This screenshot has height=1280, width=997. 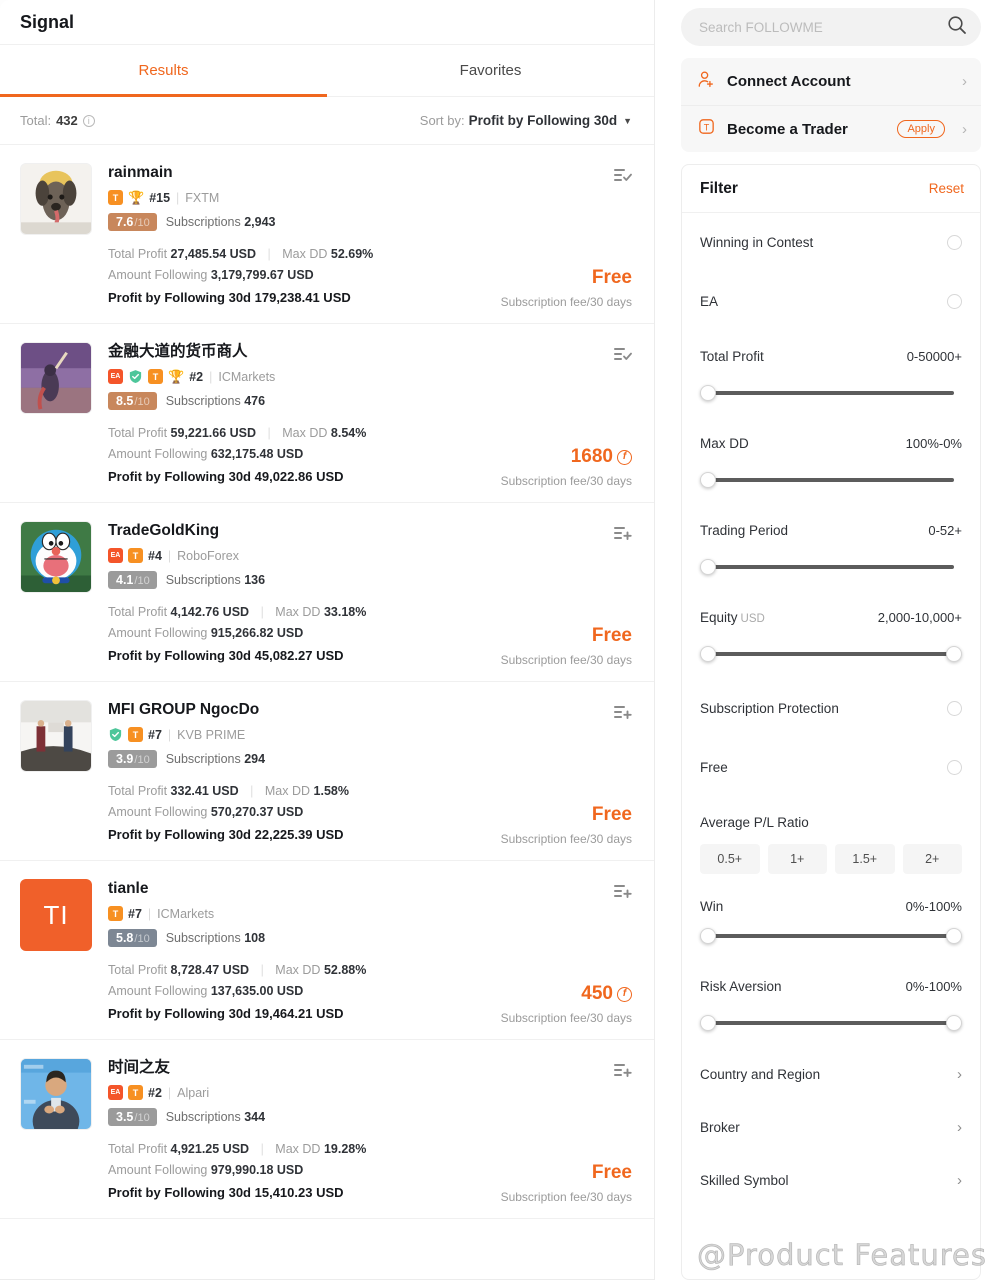 What do you see at coordinates (819, 27) in the screenshot?
I see `search-input` at bounding box center [819, 27].